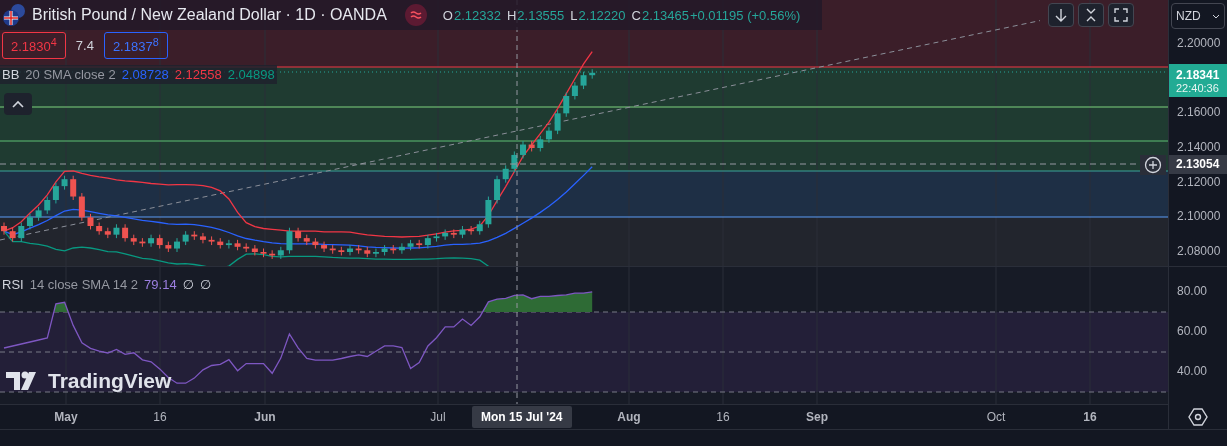 This screenshot has width=1227, height=446. What do you see at coordinates (629, 417) in the screenshot?
I see `time-tick: Aug` at bounding box center [629, 417].